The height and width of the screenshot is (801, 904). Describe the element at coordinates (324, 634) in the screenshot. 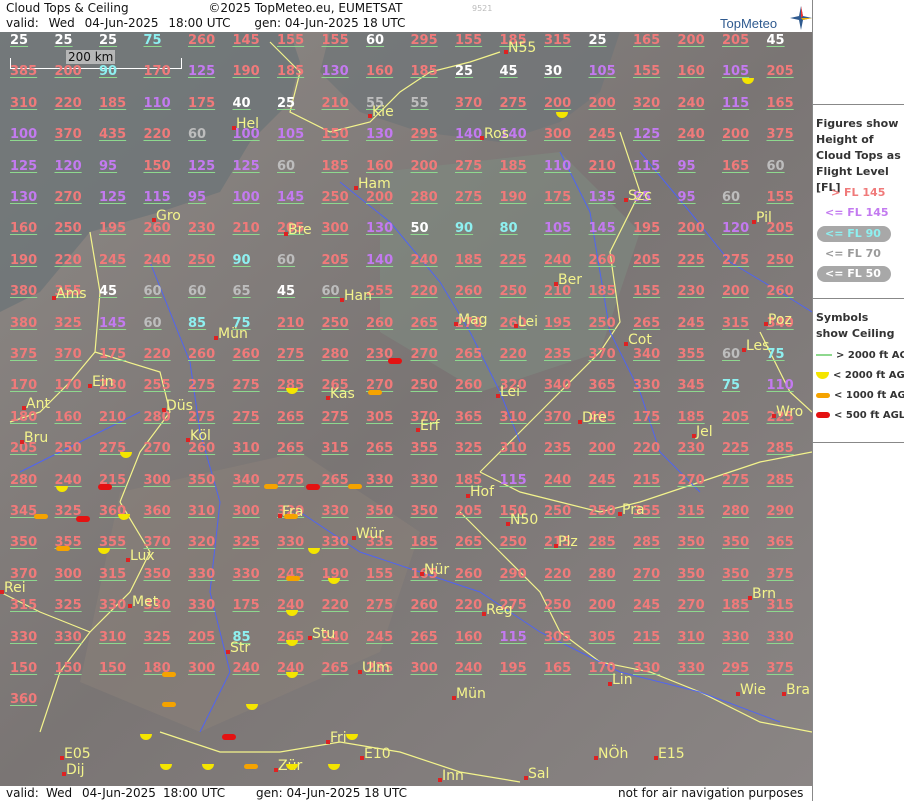

I see `city-label: Stu` at that location.